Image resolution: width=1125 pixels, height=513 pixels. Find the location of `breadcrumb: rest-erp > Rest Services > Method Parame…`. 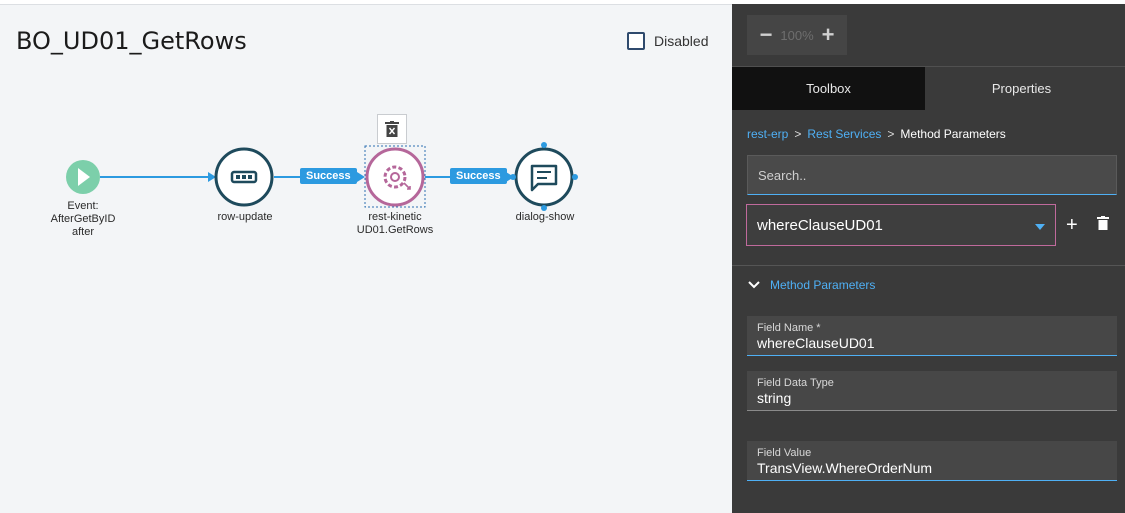

breadcrumb: rest-erp > Rest Services > Method Parame… is located at coordinates (876, 134).